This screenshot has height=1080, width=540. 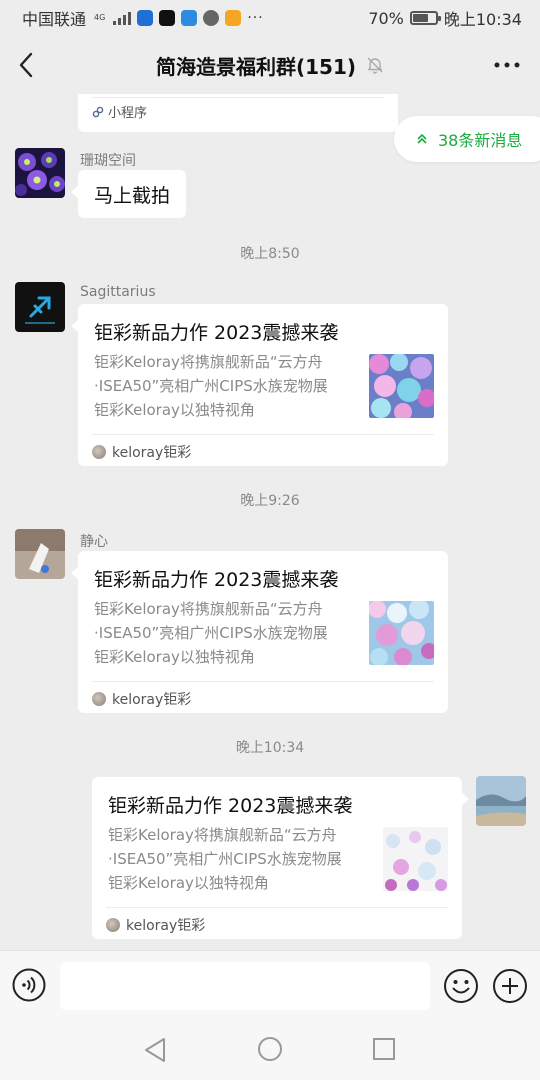 I want to click on taobao-app-icon, so click(x=233, y=18).